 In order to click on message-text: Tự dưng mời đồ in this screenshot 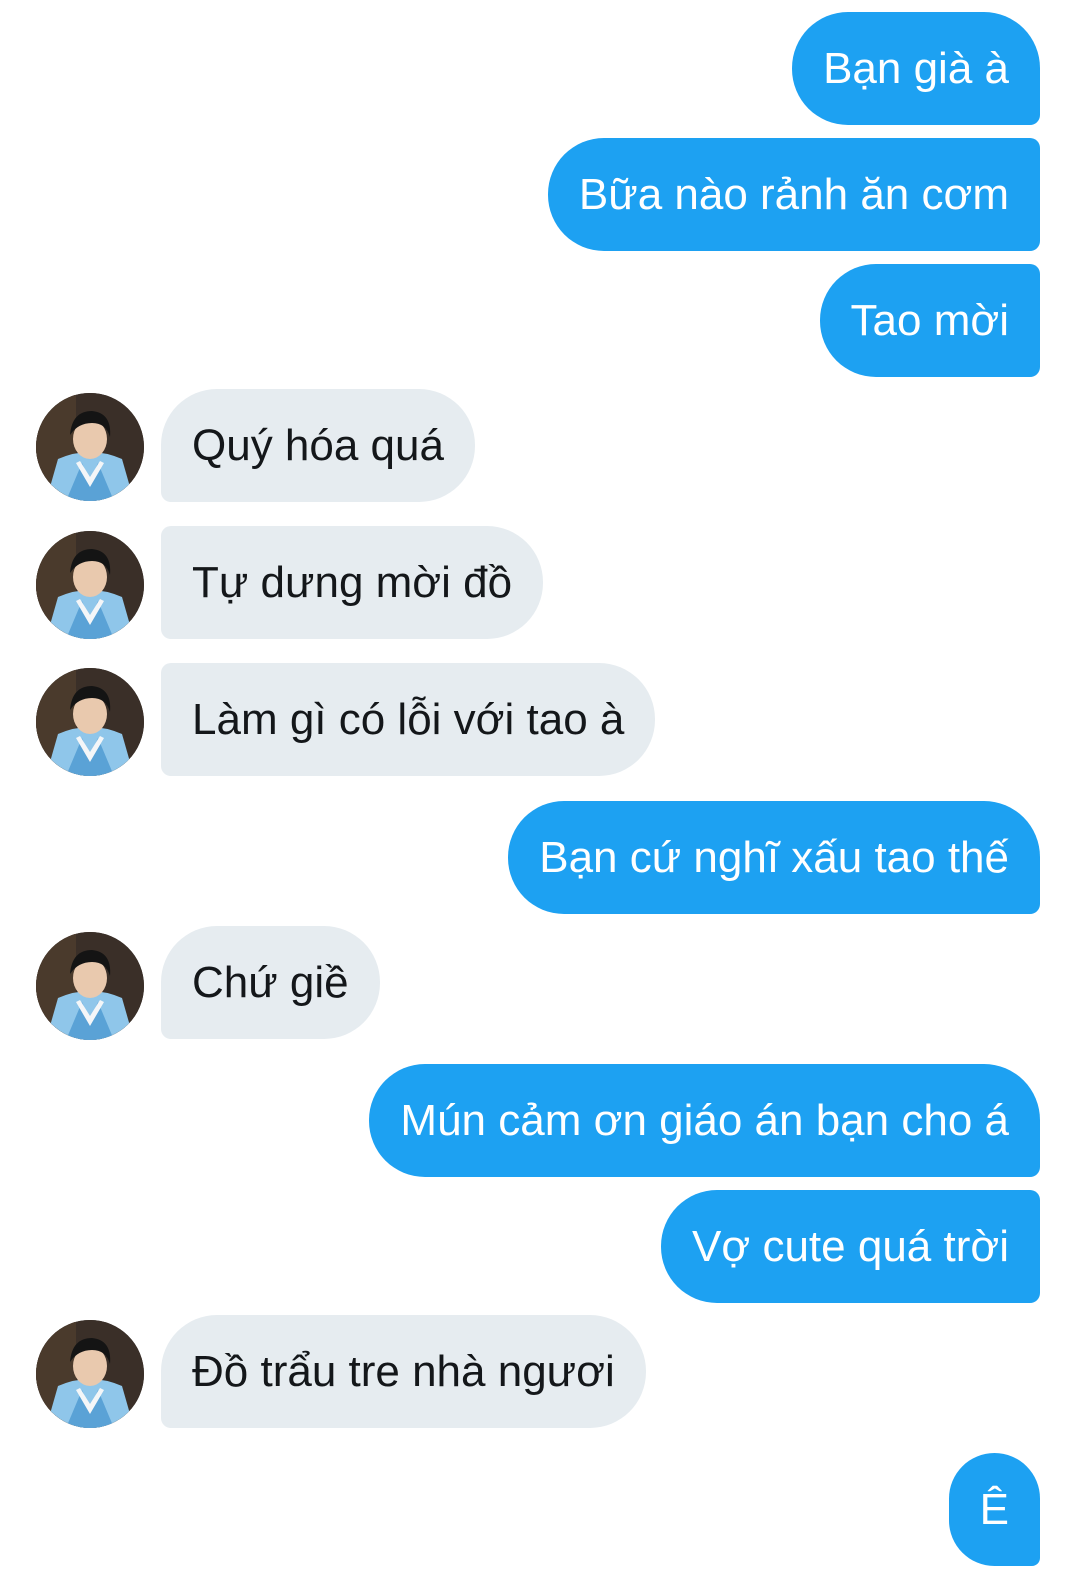, I will do `click(352, 582)`.